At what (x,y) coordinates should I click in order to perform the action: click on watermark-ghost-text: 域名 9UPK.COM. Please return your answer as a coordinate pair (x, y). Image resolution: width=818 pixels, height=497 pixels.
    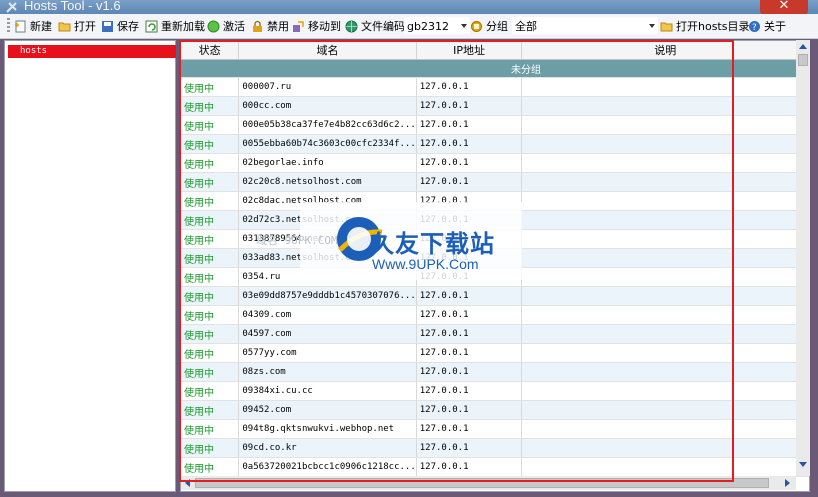
    Looking at the image, I should click on (297, 240).